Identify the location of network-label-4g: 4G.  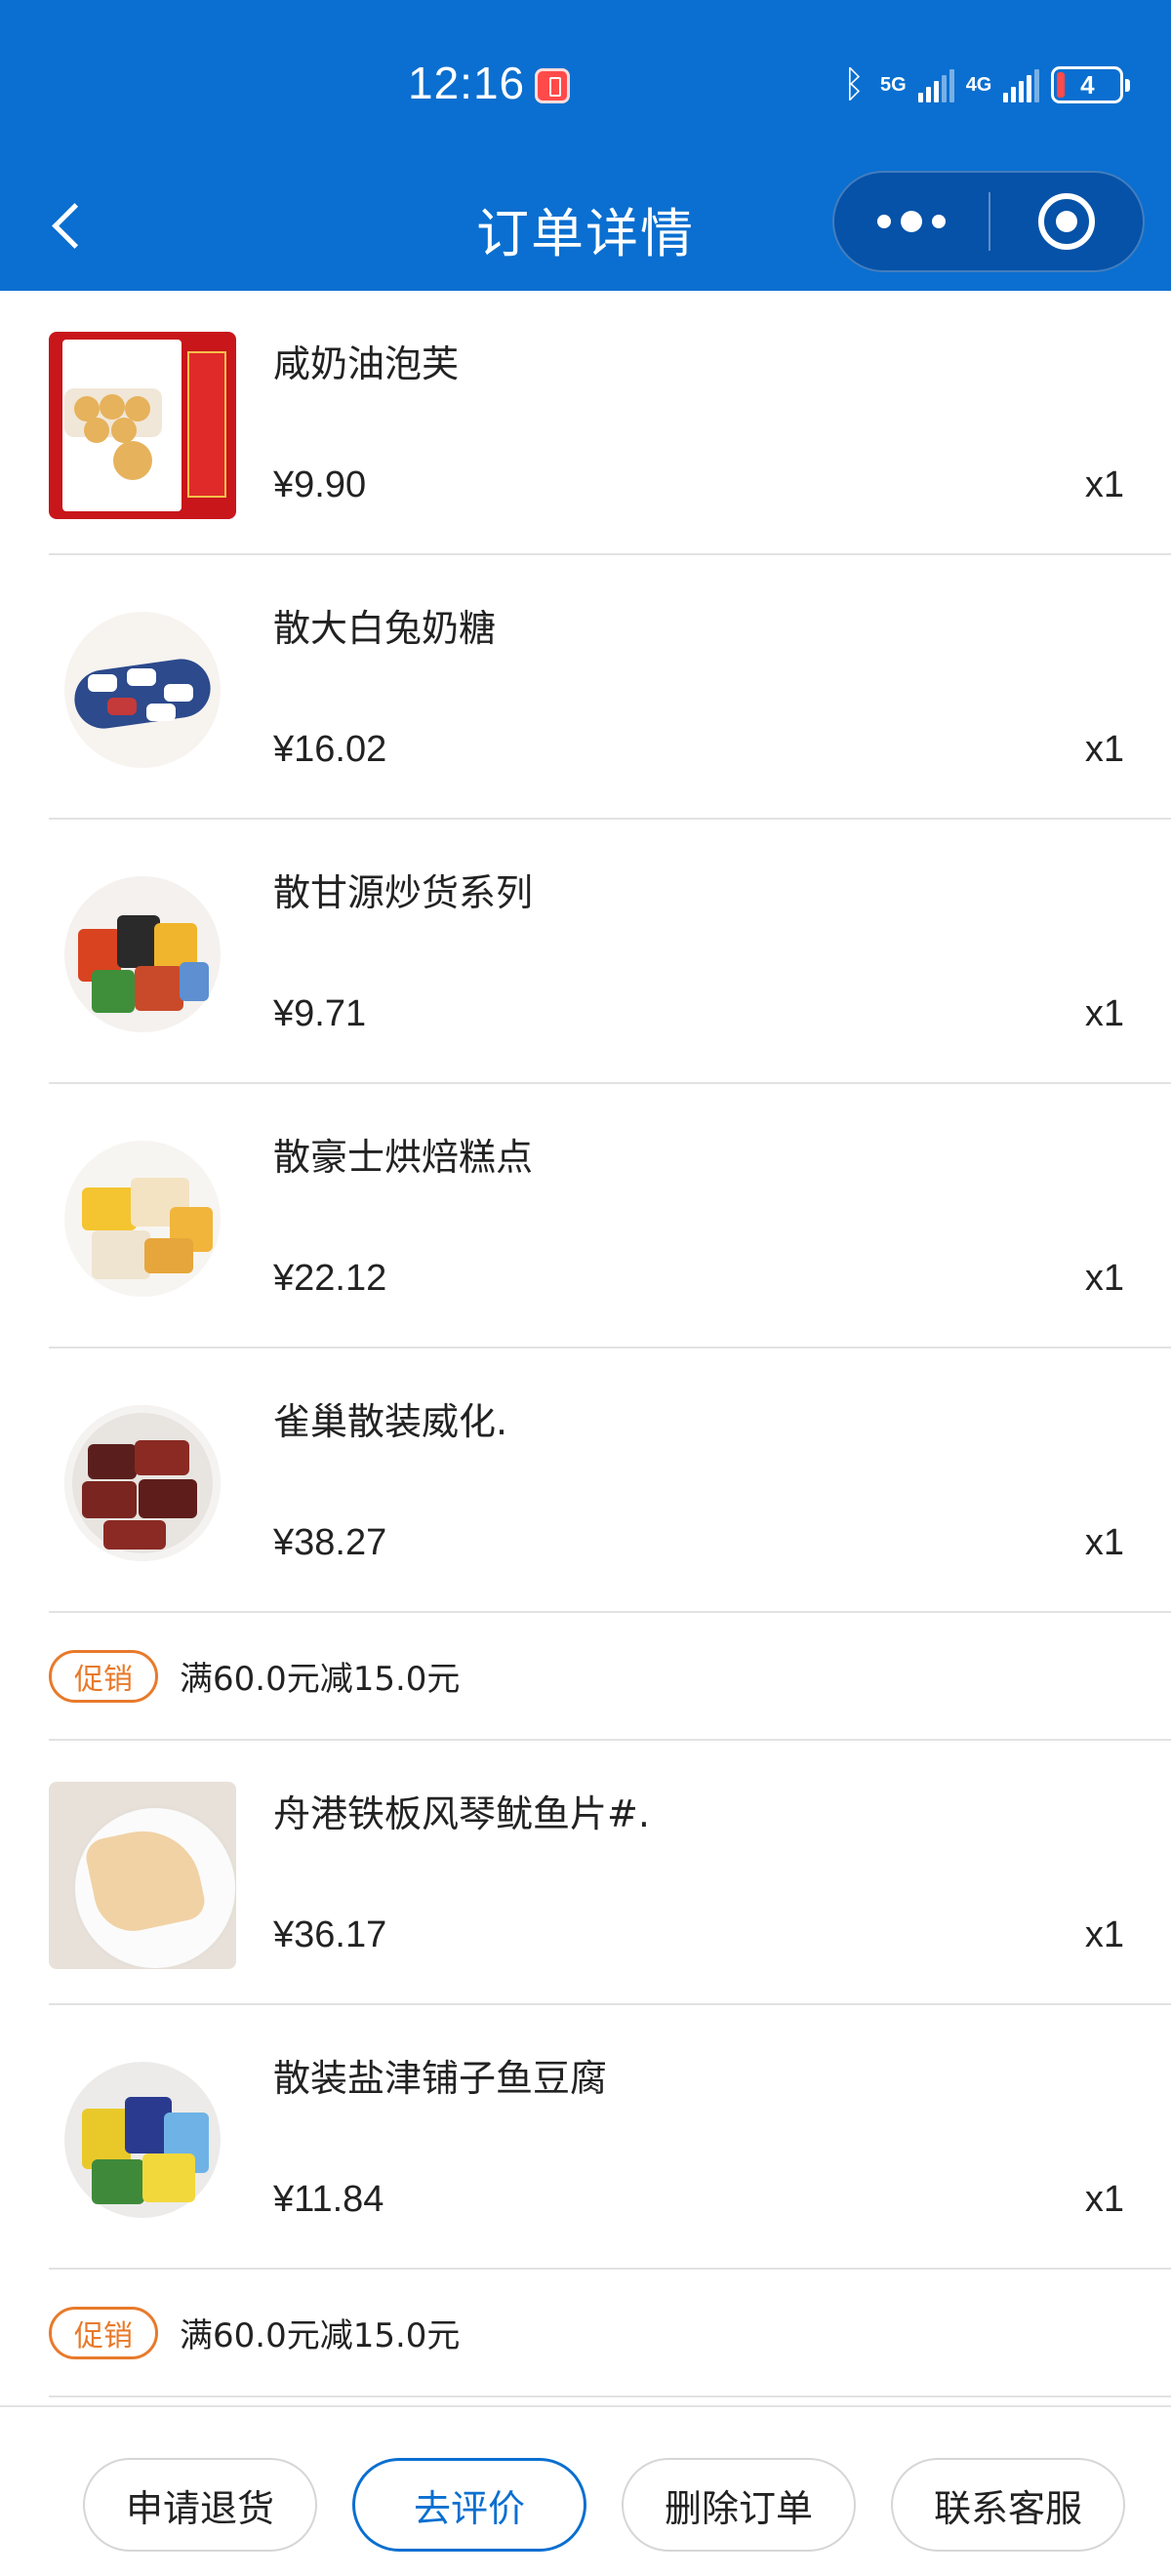
(978, 84).